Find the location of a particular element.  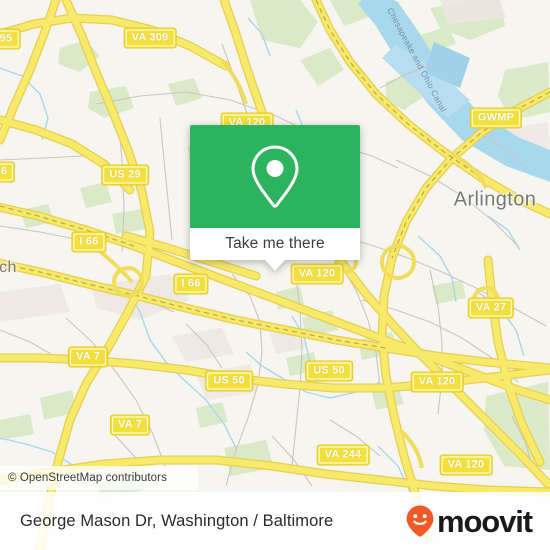

location-popup-card: Take me there is located at coordinates (275, 198).